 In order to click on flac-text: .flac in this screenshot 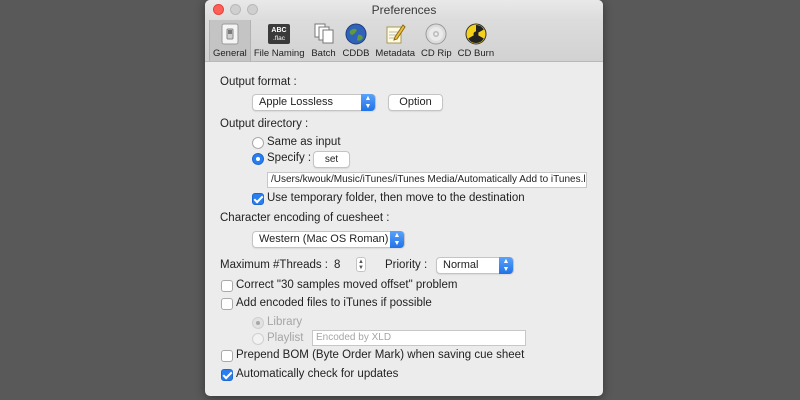, I will do `click(279, 38)`.